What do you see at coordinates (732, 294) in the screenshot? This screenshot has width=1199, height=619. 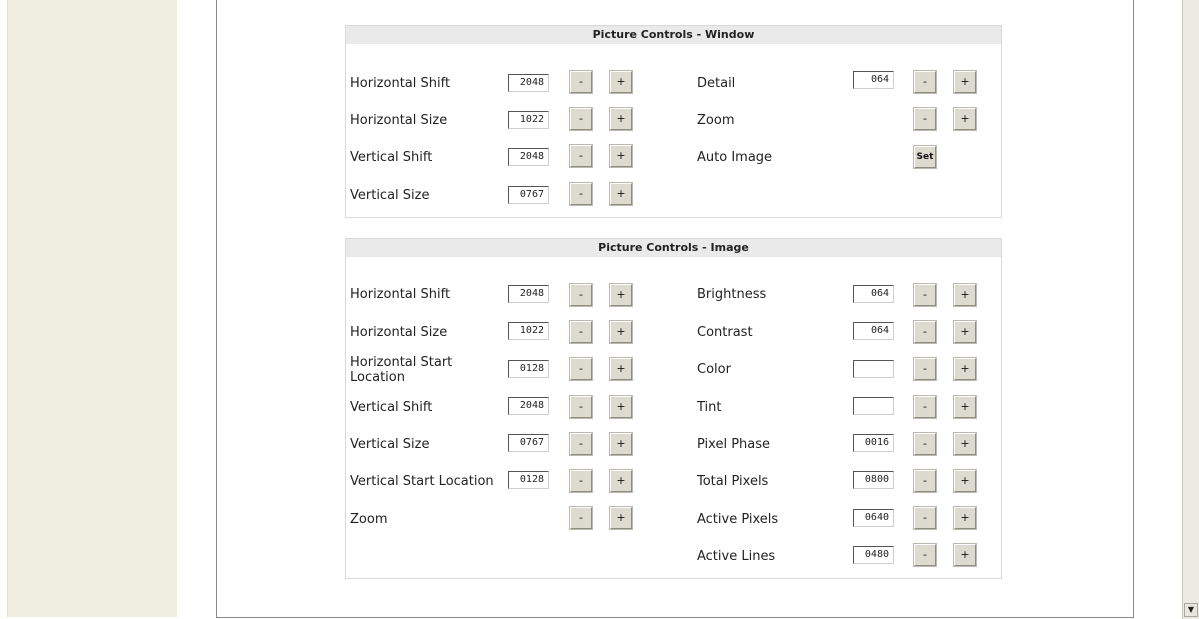 I see `control-label: Brightness` at bounding box center [732, 294].